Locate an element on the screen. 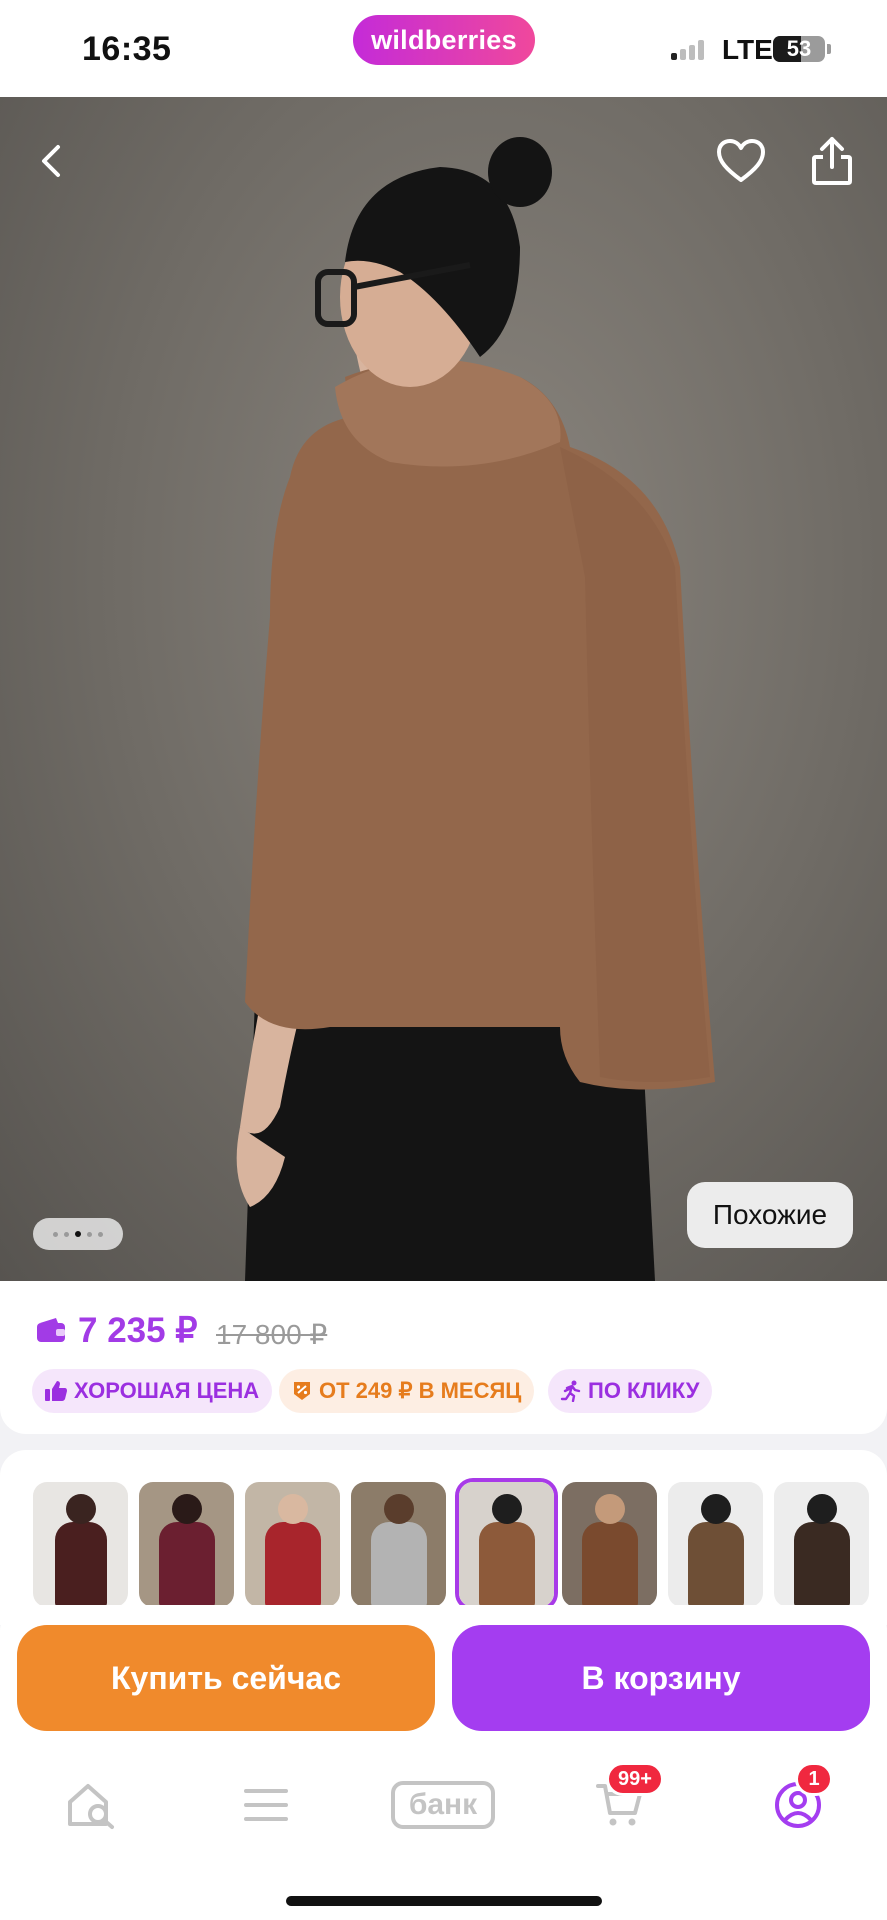 This screenshot has height=1920, width=887. share-button is located at coordinates (832, 161).